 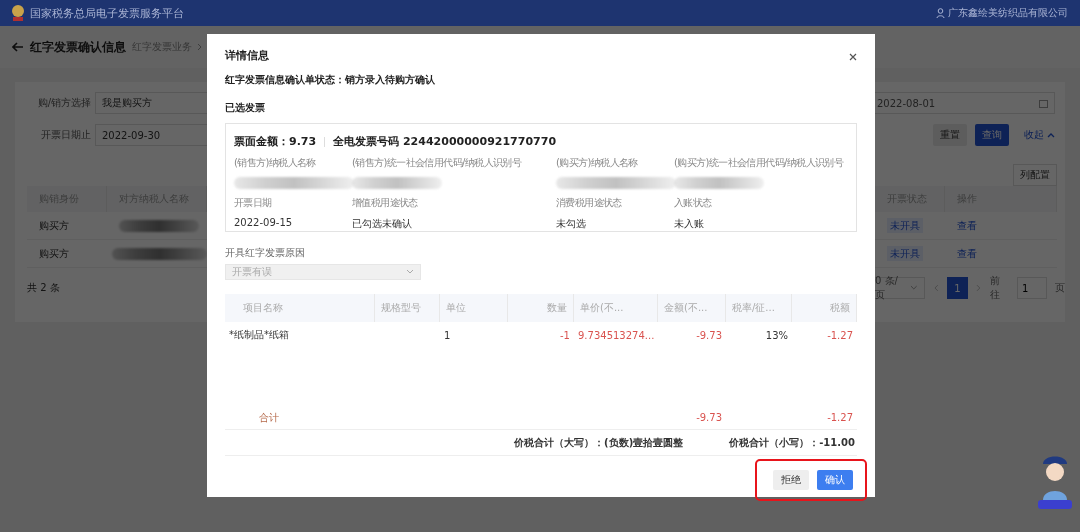 What do you see at coordinates (824, 308) in the screenshot?
I see `column-header: 税额` at bounding box center [824, 308].